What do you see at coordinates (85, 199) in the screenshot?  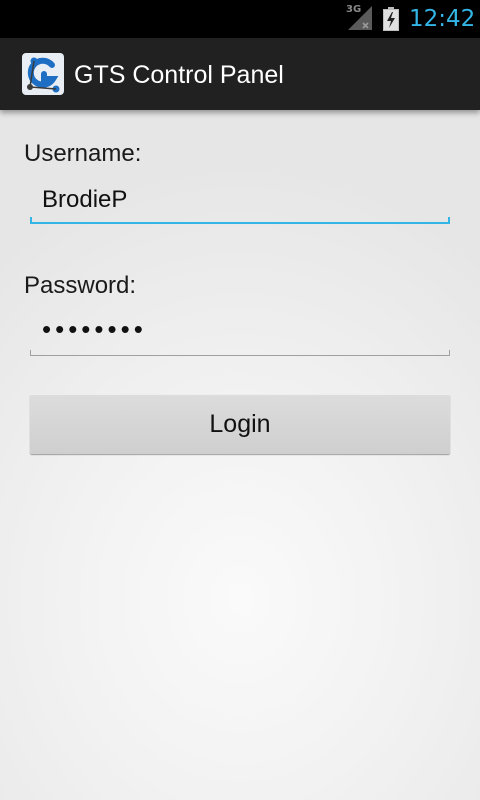 I see `username-value: BrodieP` at bounding box center [85, 199].